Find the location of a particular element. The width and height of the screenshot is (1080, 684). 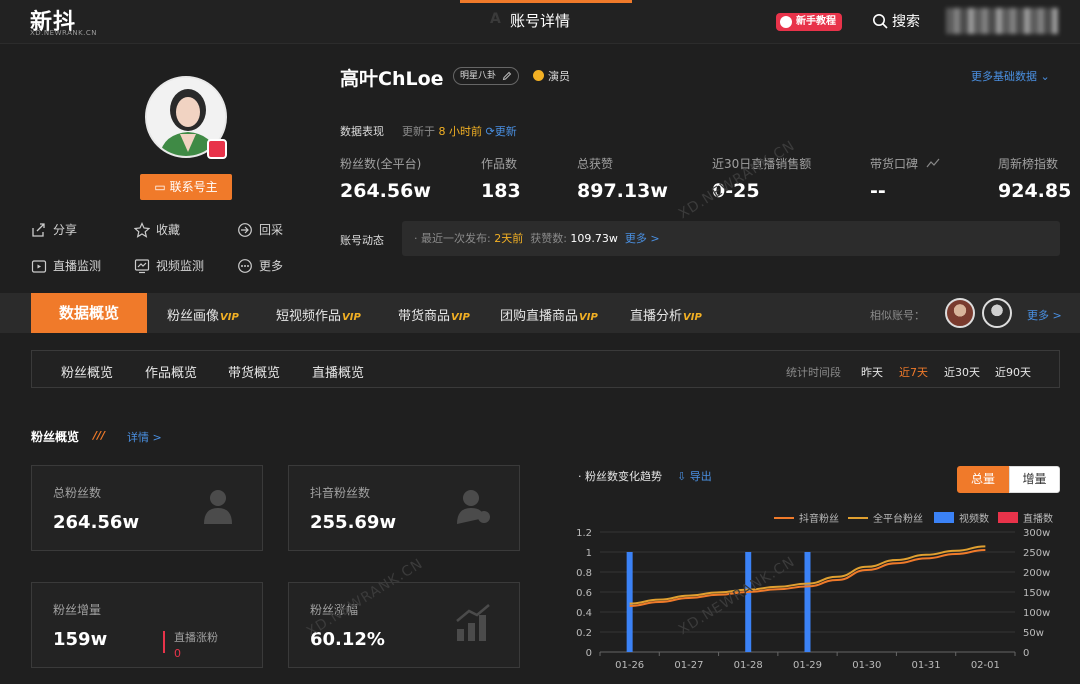

similar-more-link: 更多 > is located at coordinates (1044, 315).